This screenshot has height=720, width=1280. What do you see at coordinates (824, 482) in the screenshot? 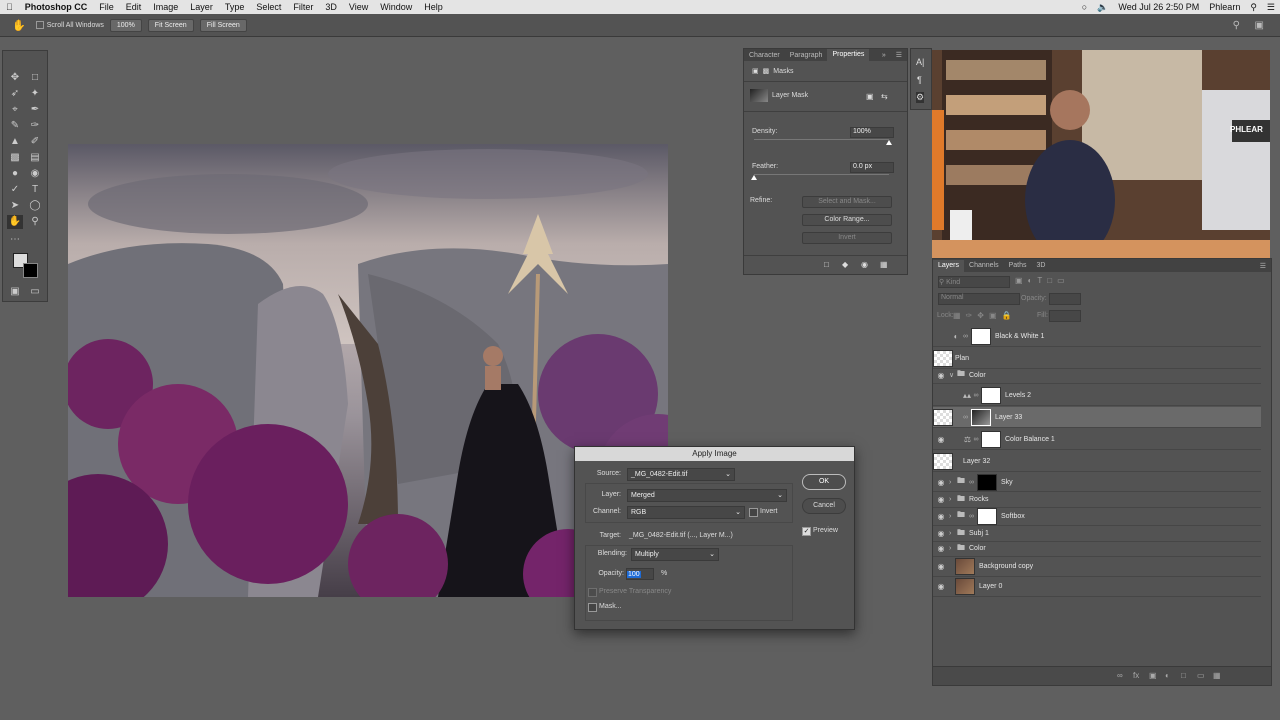
I see `ok-button: OK` at bounding box center [824, 482].